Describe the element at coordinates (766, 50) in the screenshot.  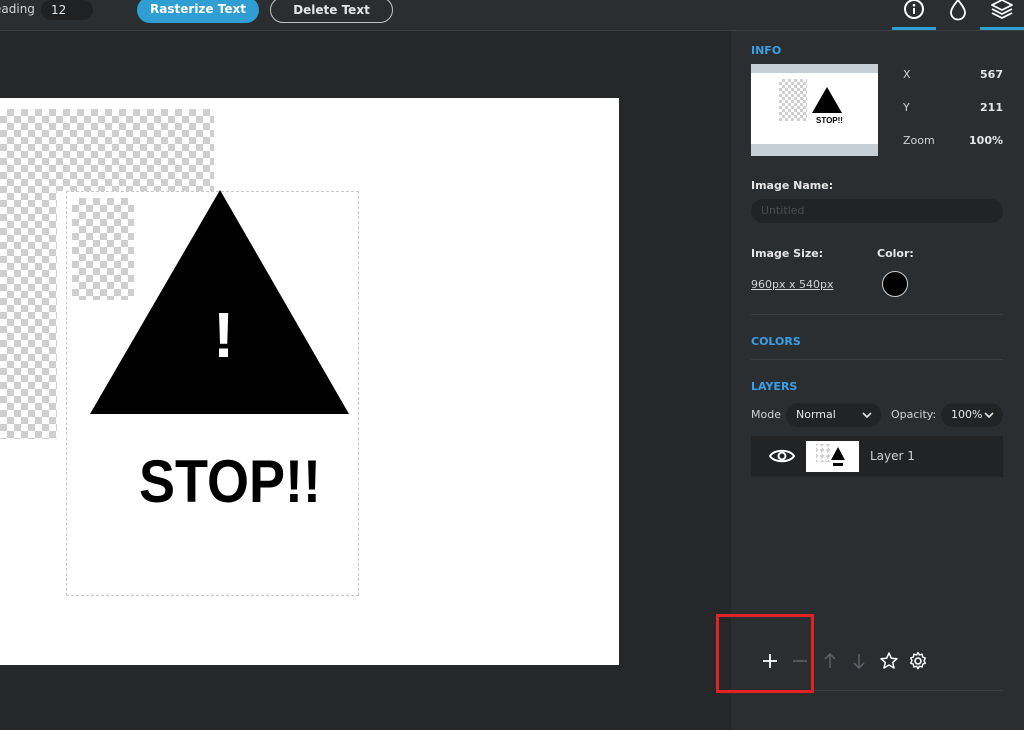
I see `info-title: INFO` at that location.